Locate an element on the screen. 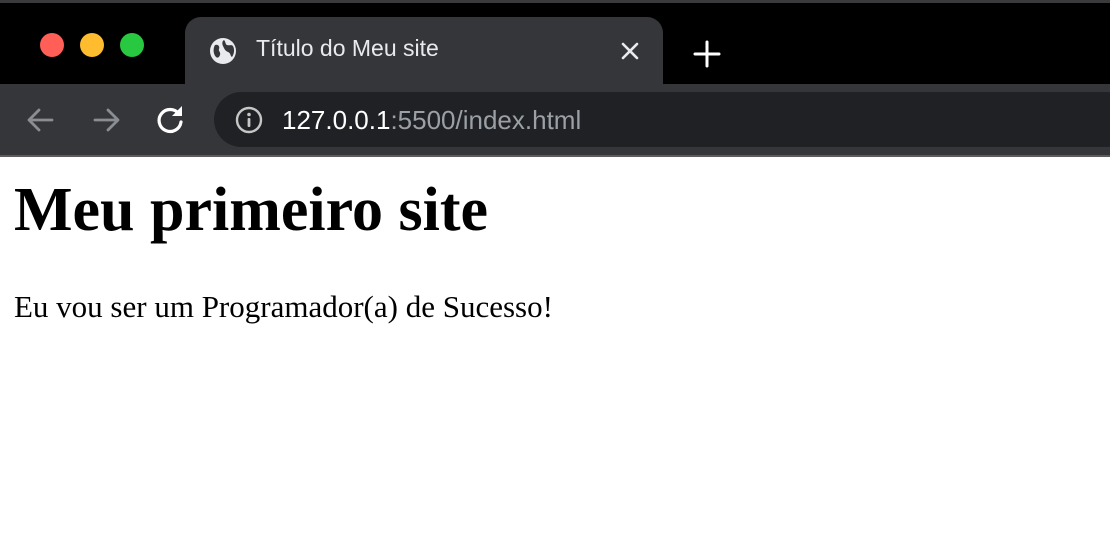  window-maximize-button is located at coordinates (132, 45).